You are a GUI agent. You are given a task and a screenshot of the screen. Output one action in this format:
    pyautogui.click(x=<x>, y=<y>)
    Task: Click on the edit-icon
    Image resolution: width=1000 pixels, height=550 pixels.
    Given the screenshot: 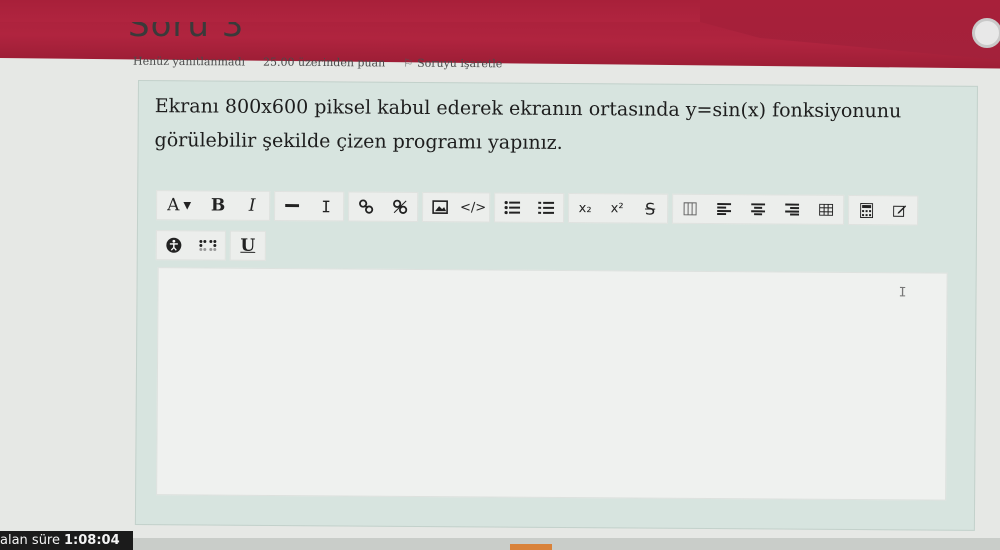 What is the action you would take?
    pyautogui.click(x=900, y=210)
    